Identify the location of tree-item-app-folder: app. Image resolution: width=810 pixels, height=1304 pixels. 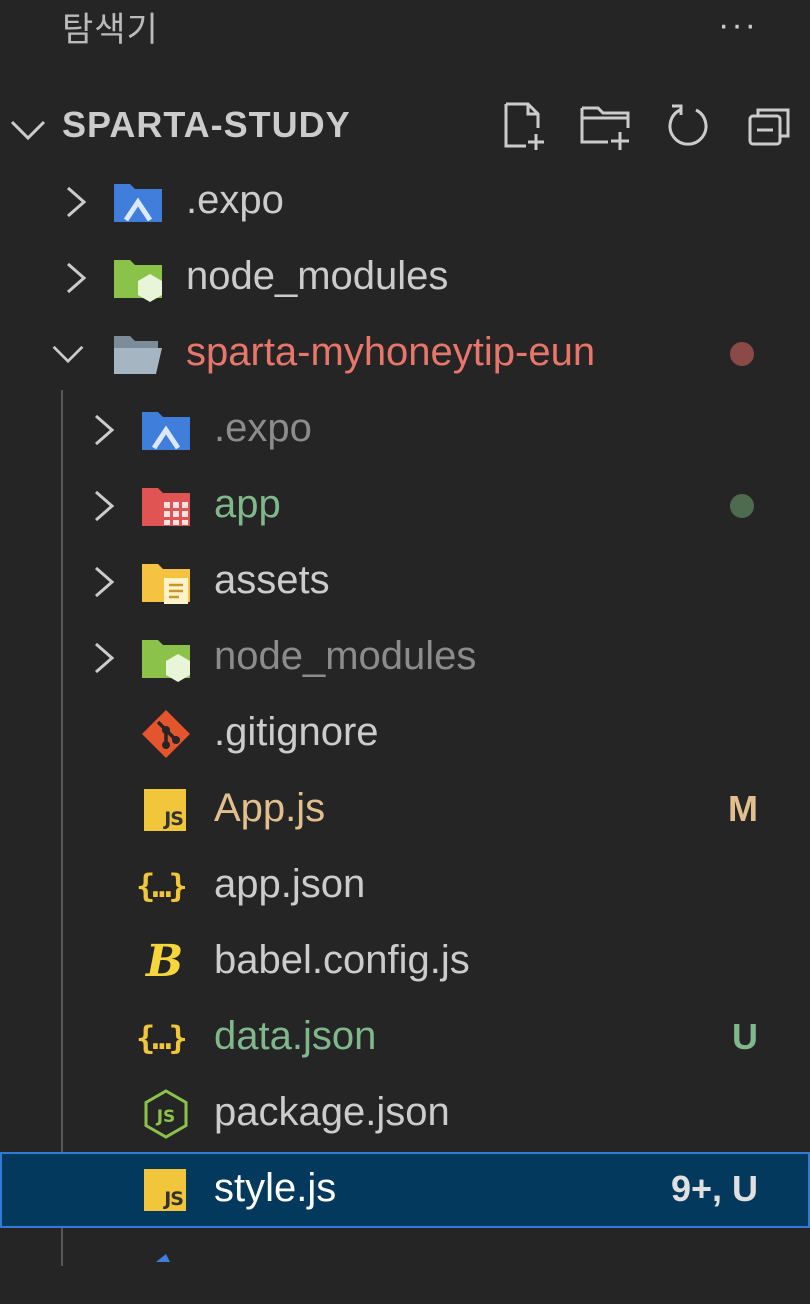
(405, 506).